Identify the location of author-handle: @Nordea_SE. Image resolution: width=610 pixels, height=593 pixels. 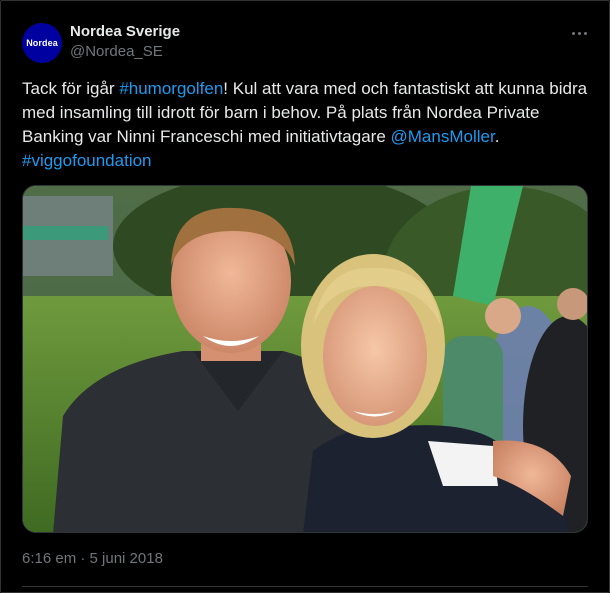
(116, 51).